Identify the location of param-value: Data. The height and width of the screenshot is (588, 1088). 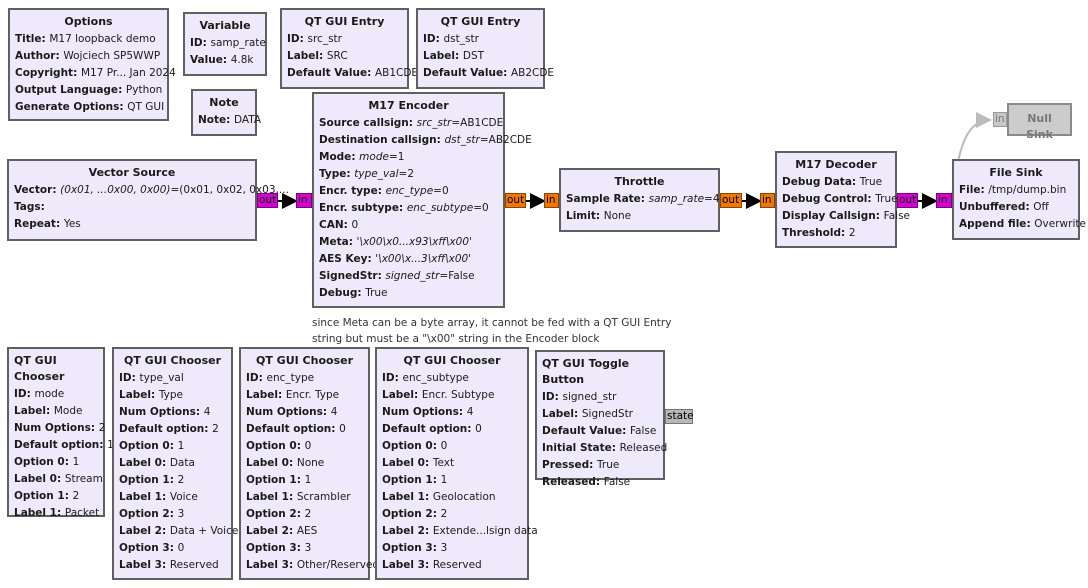
(182, 463).